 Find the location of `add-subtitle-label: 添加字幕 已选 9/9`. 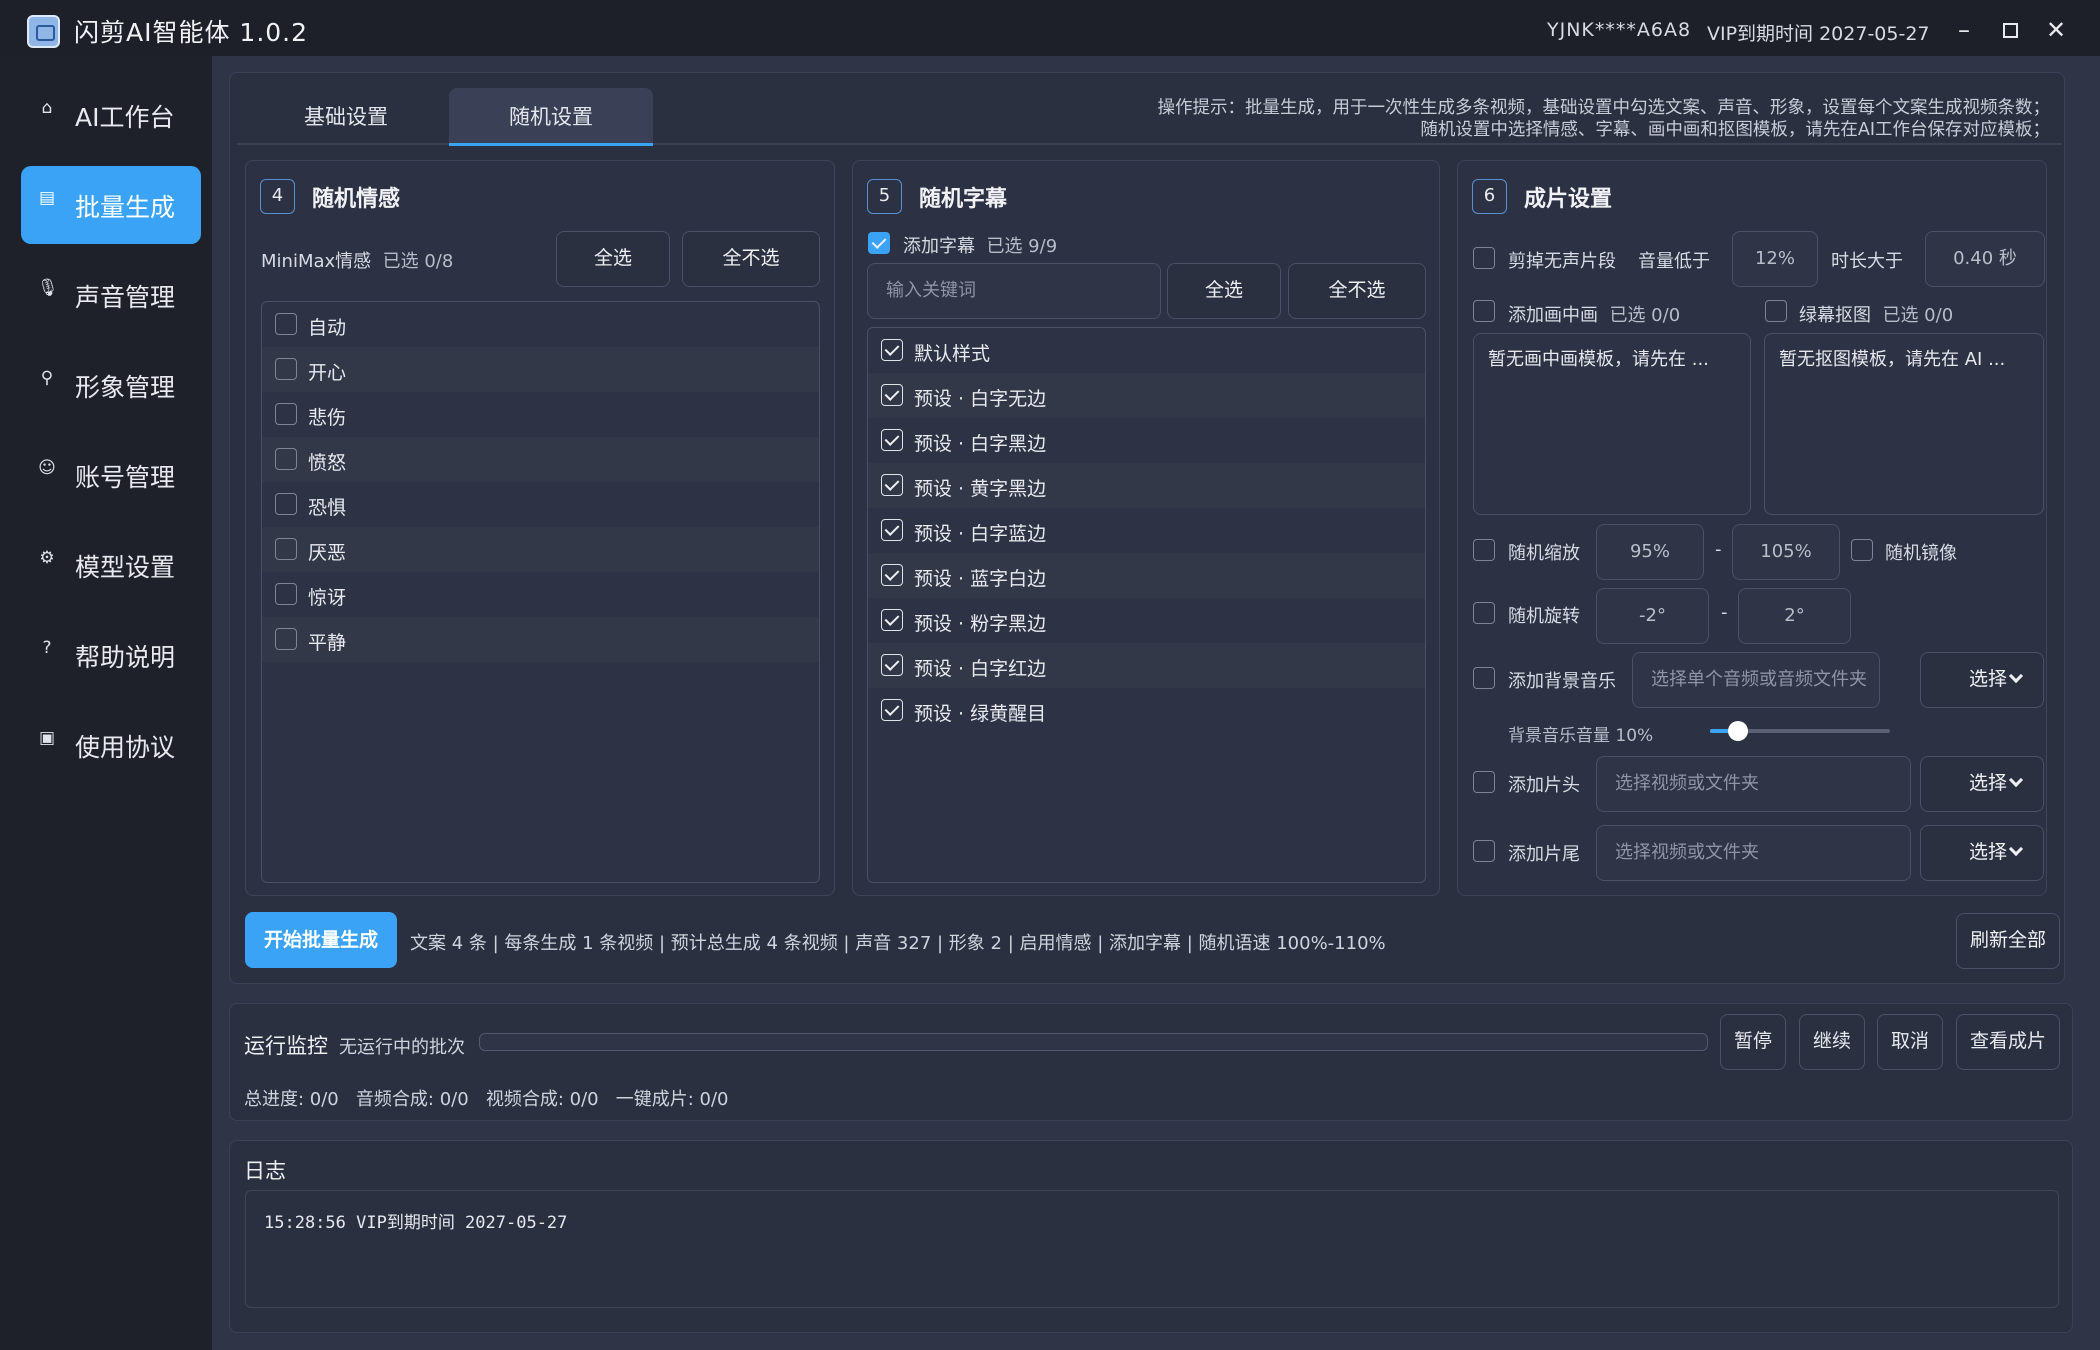

add-subtitle-label: 添加字幕 已选 9/9 is located at coordinates (980, 245).